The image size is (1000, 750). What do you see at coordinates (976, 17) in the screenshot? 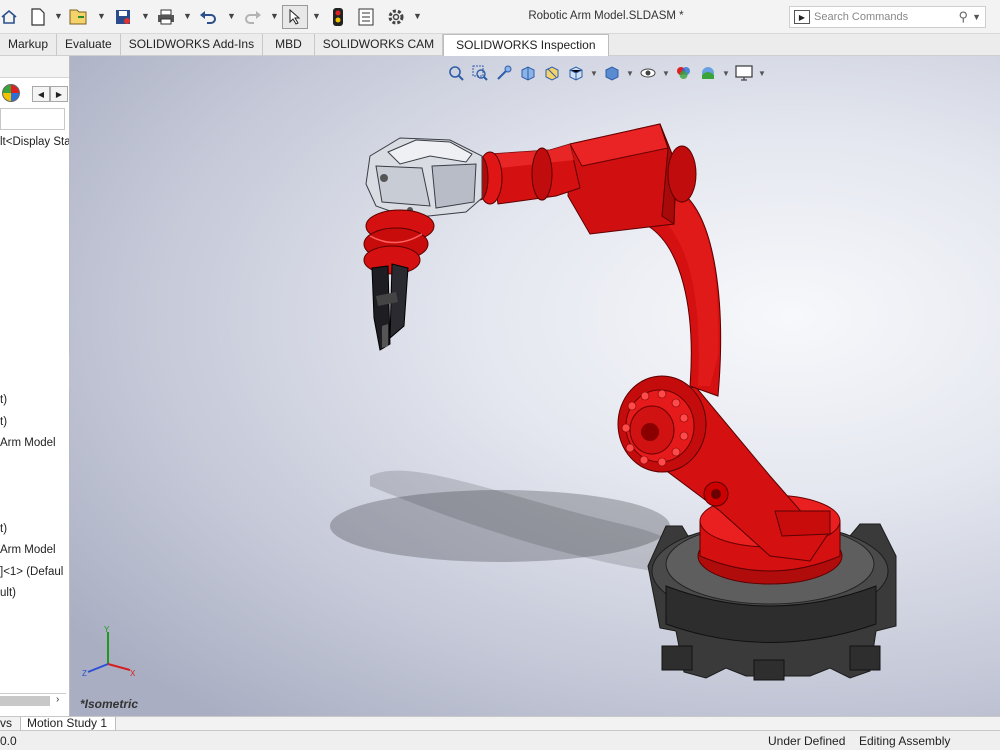
I see `search-dropdown-icon: ▼` at bounding box center [976, 17].